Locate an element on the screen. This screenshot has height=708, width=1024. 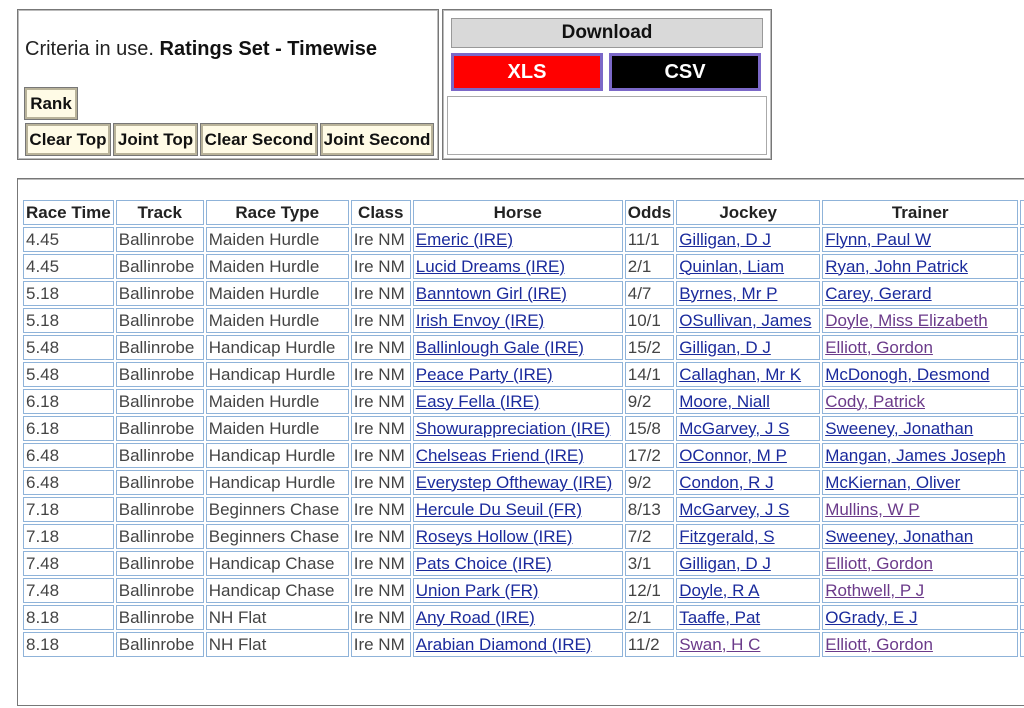
trainer-link: Carey, Gerard is located at coordinates (878, 293).